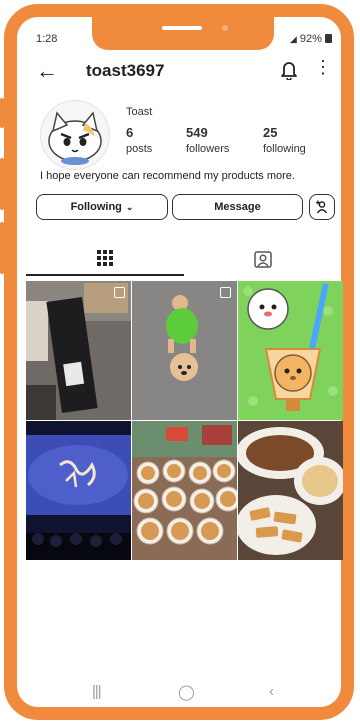  What do you see at coordinates (328, 38) in the screenshot?
I see `battery-icon` at bounding box center [328, 38].